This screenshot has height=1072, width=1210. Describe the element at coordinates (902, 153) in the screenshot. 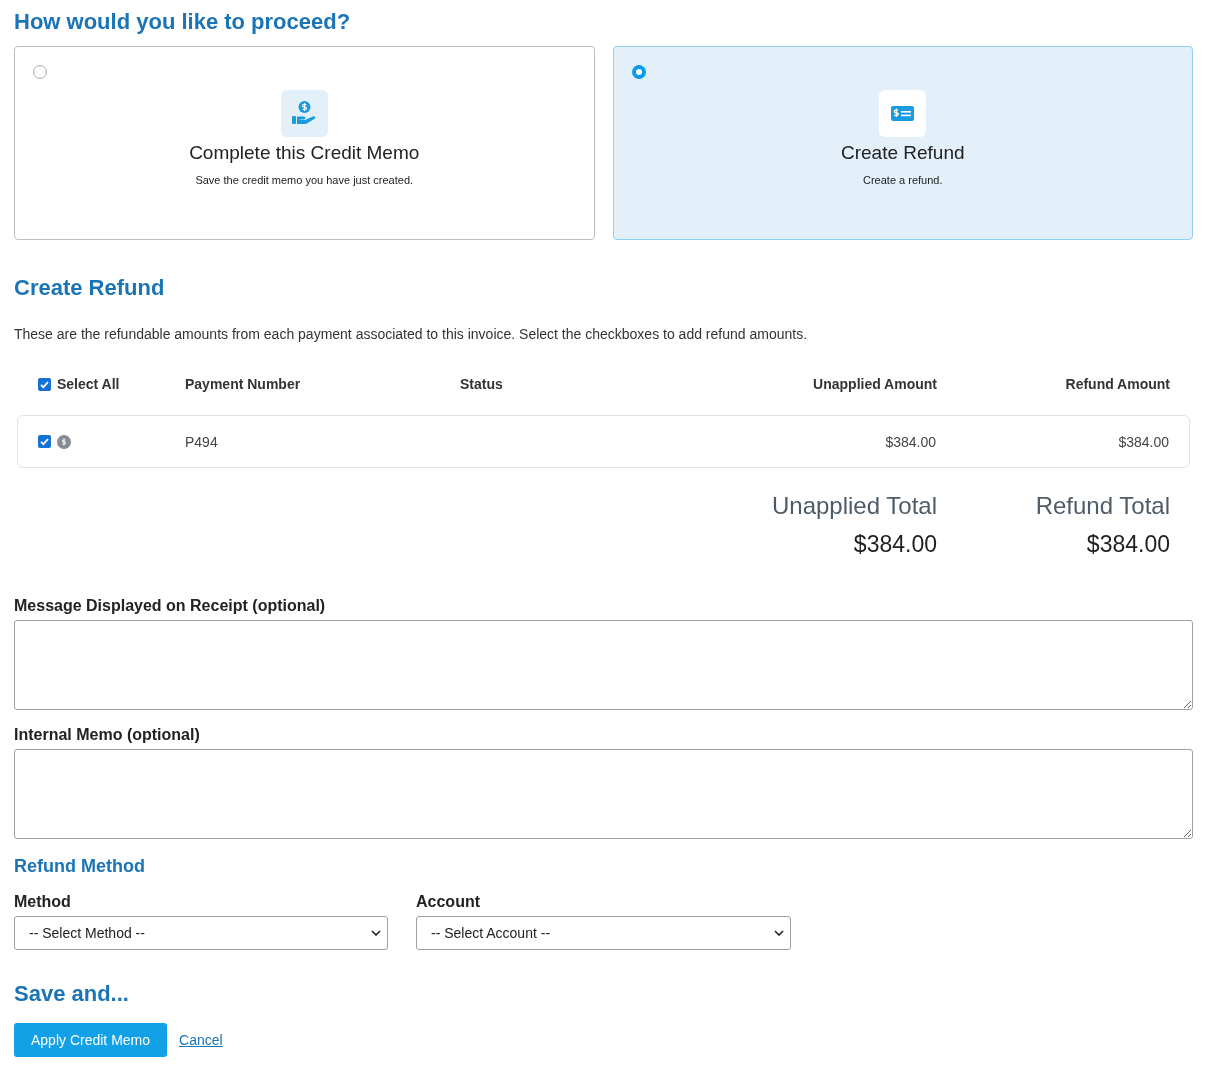

I see `option-title: Create Refund` at that location.